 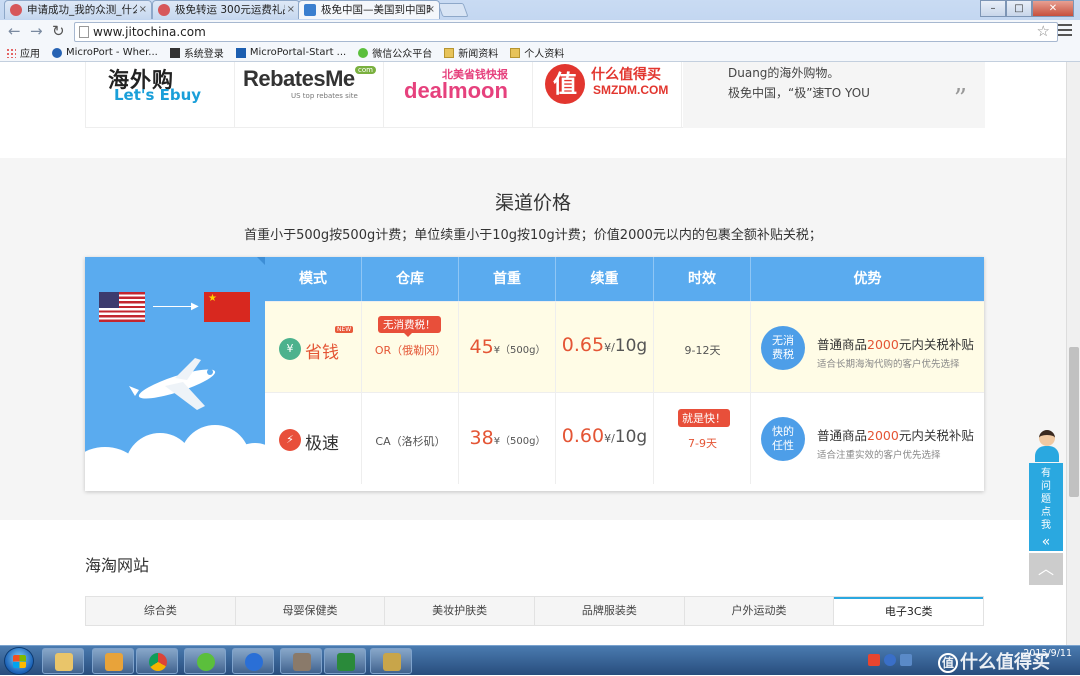 I want to click on back-arrow-icon: ←, so click(x=14, y=31).